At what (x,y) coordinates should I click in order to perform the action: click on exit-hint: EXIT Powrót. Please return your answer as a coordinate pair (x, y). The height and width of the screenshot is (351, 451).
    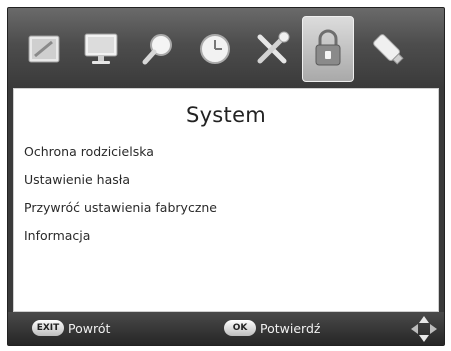
    Looking at the image, I should click on (71, 328).